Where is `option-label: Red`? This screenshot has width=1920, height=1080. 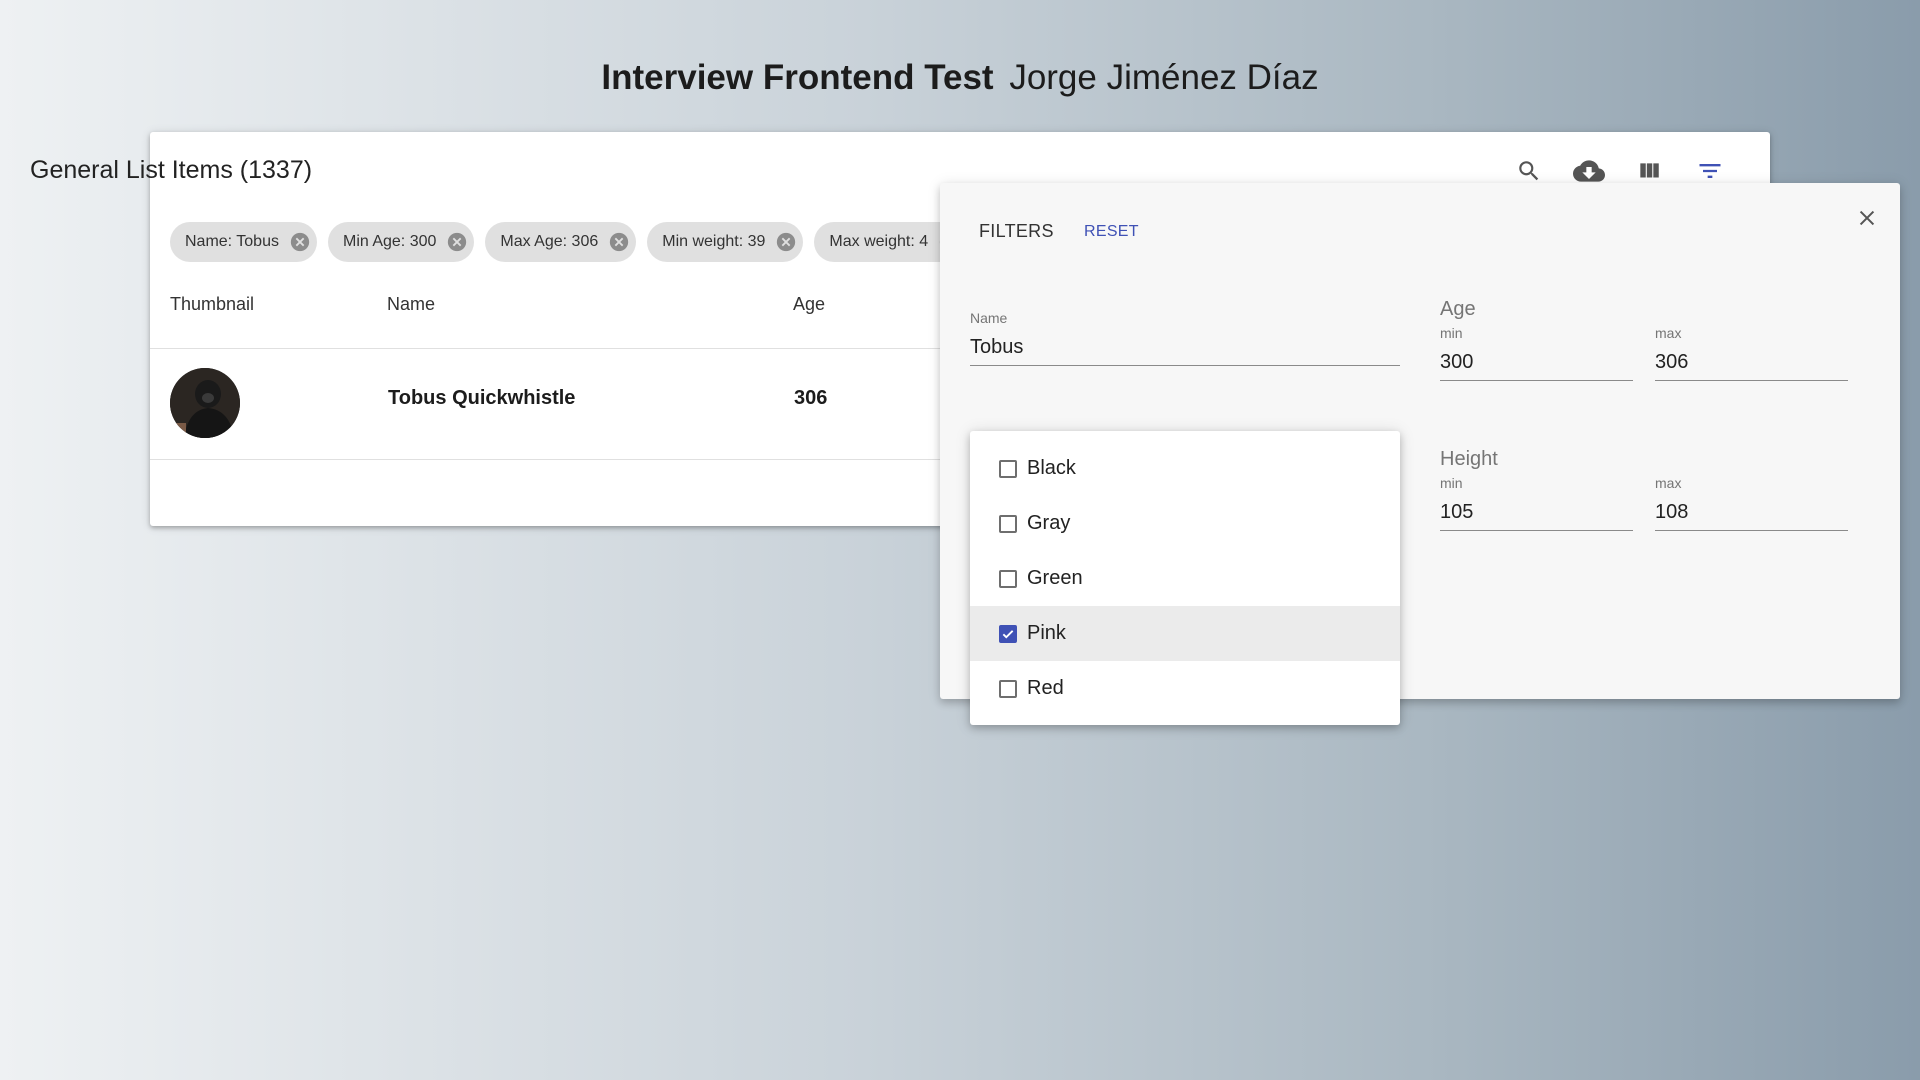
option-label: Red is located at coordinates (1045, 688).